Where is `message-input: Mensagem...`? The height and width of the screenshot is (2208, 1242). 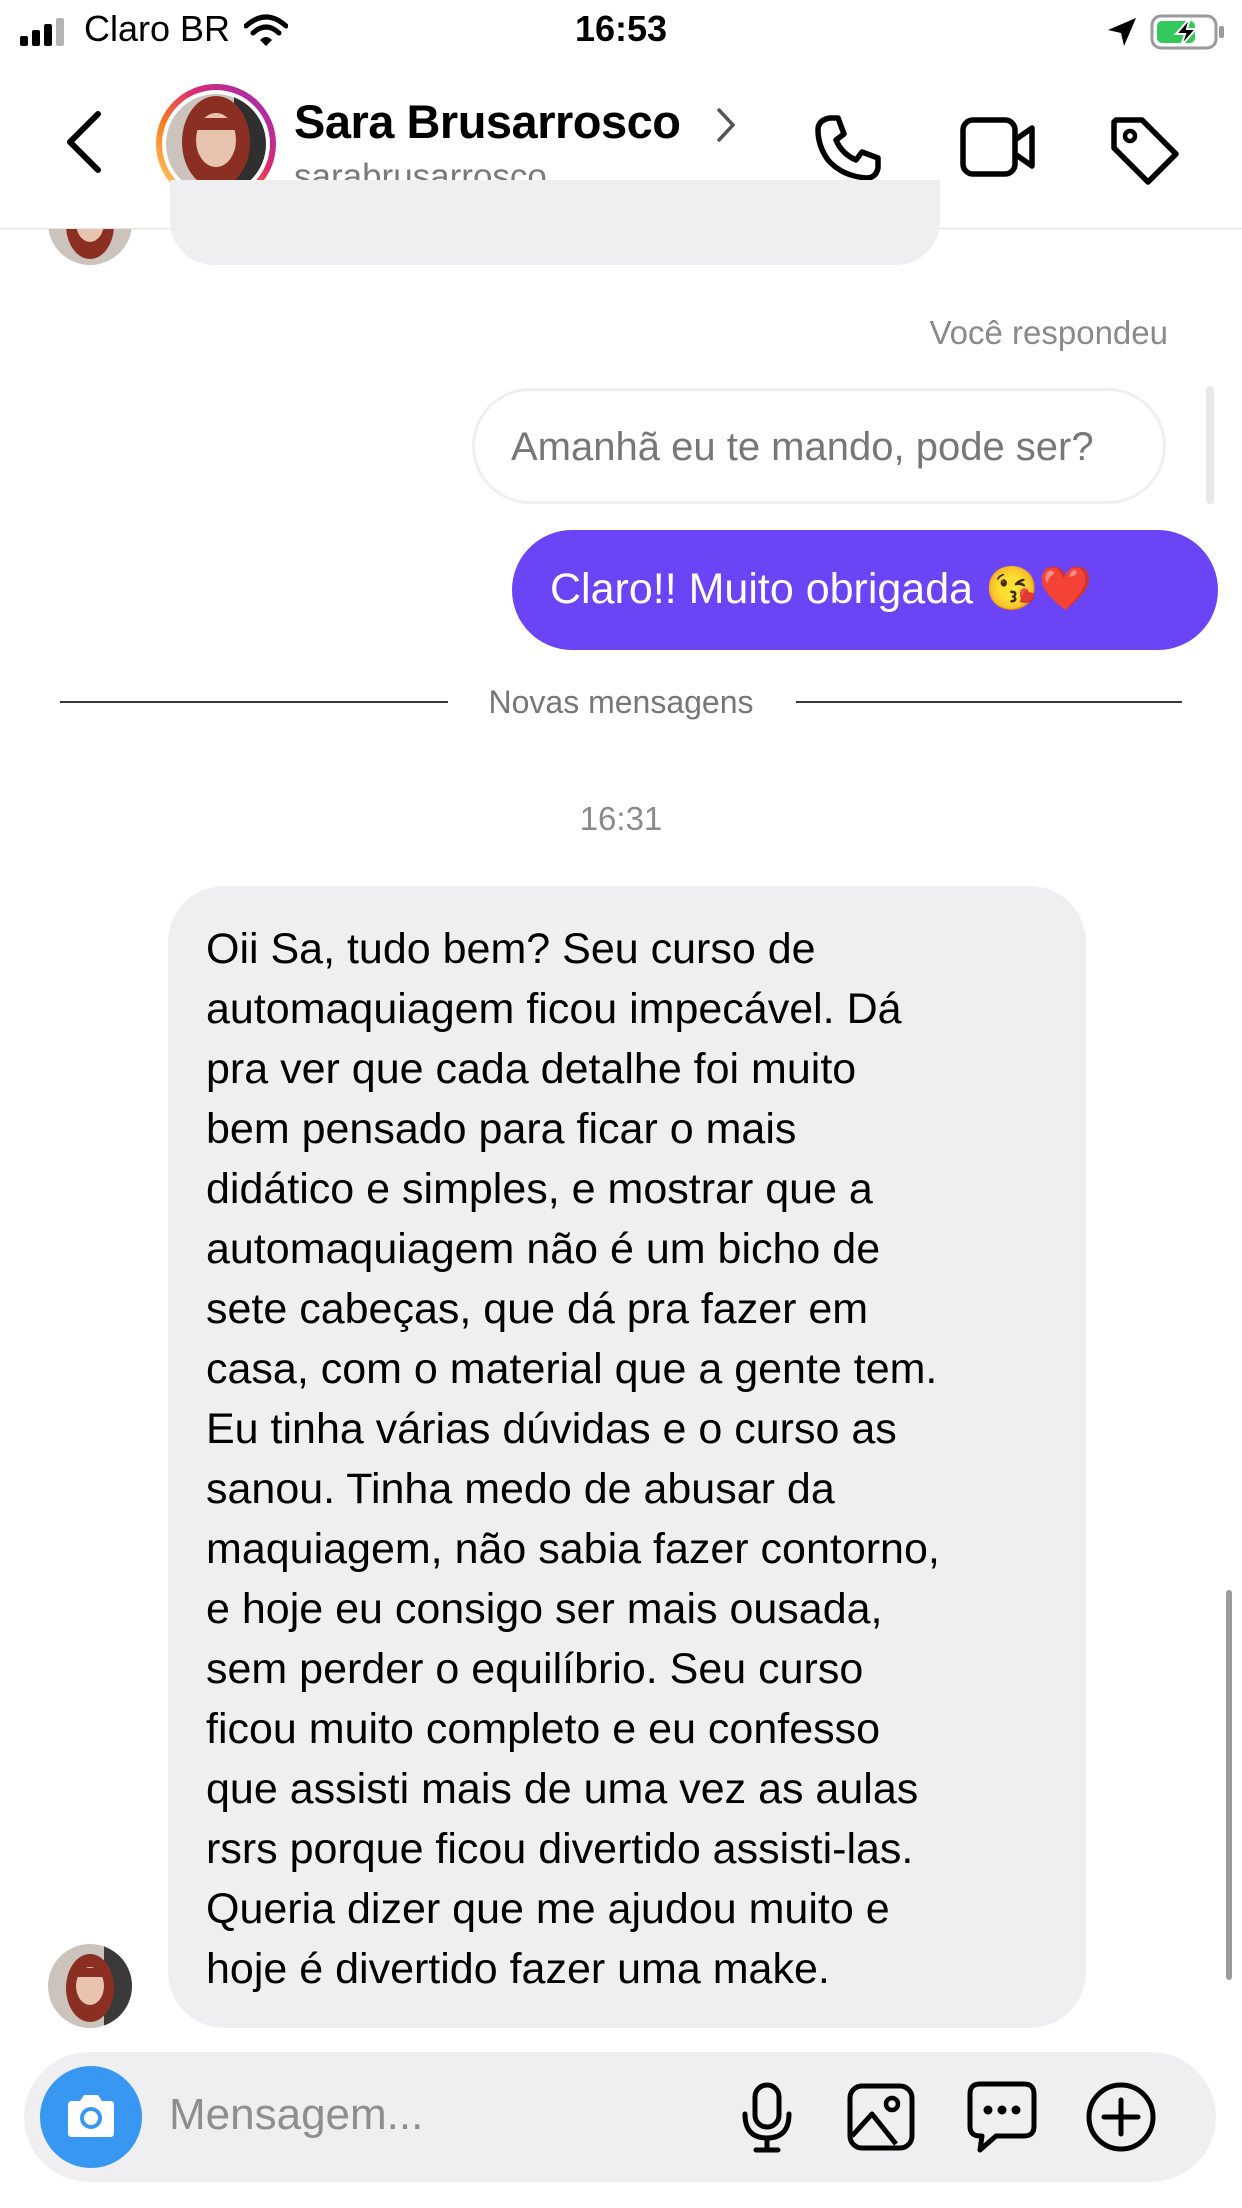
message-input: Mensagem... is located at coordinates (296, 2115).